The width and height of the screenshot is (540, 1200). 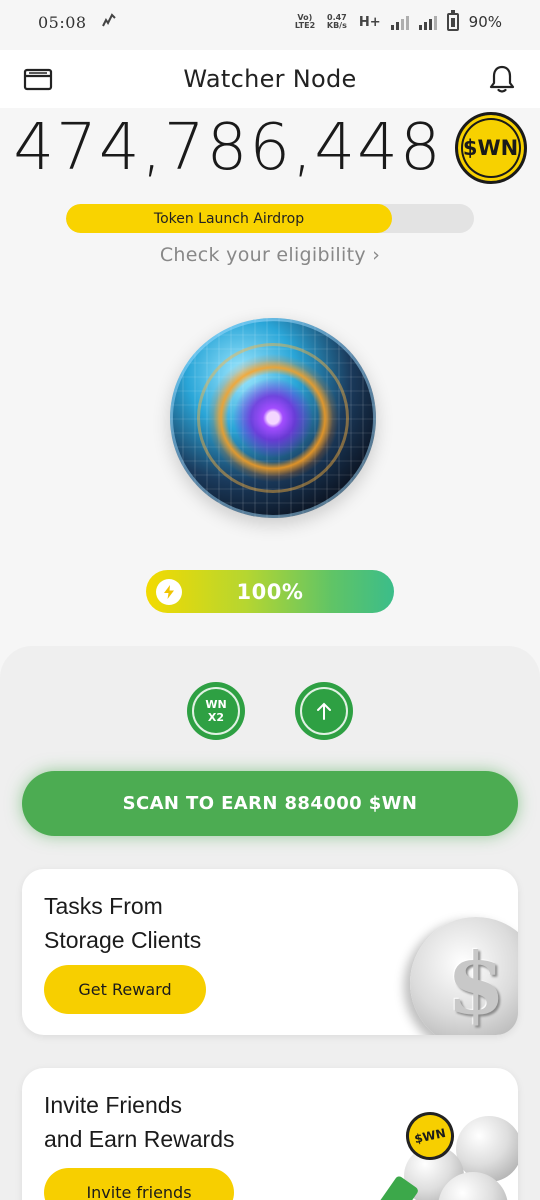 I want to click on balance-row: 474,786,448 $WN, so click(x=270, y=148).